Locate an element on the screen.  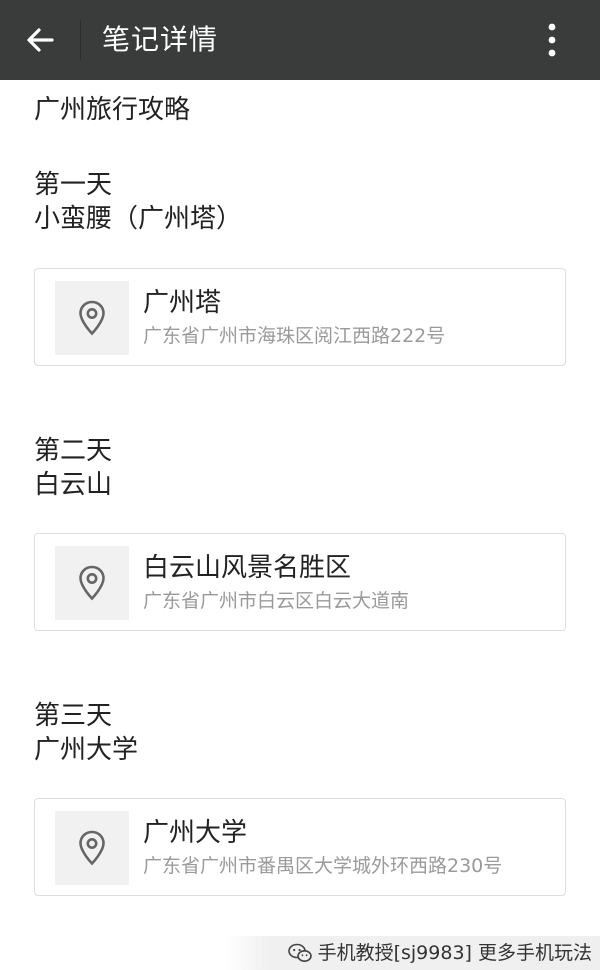
location-card: 白云山风景名胜区 广东省广州市白云区白云大道南 is located at coordinates (300, 582).